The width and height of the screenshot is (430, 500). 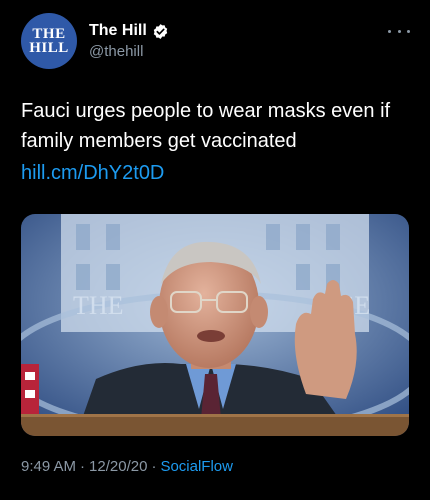 What do you see at coordinates (196, 466) in the screenshot?
I see `tweet-source-link: SocialFlow` at bounding box center [196, 466].